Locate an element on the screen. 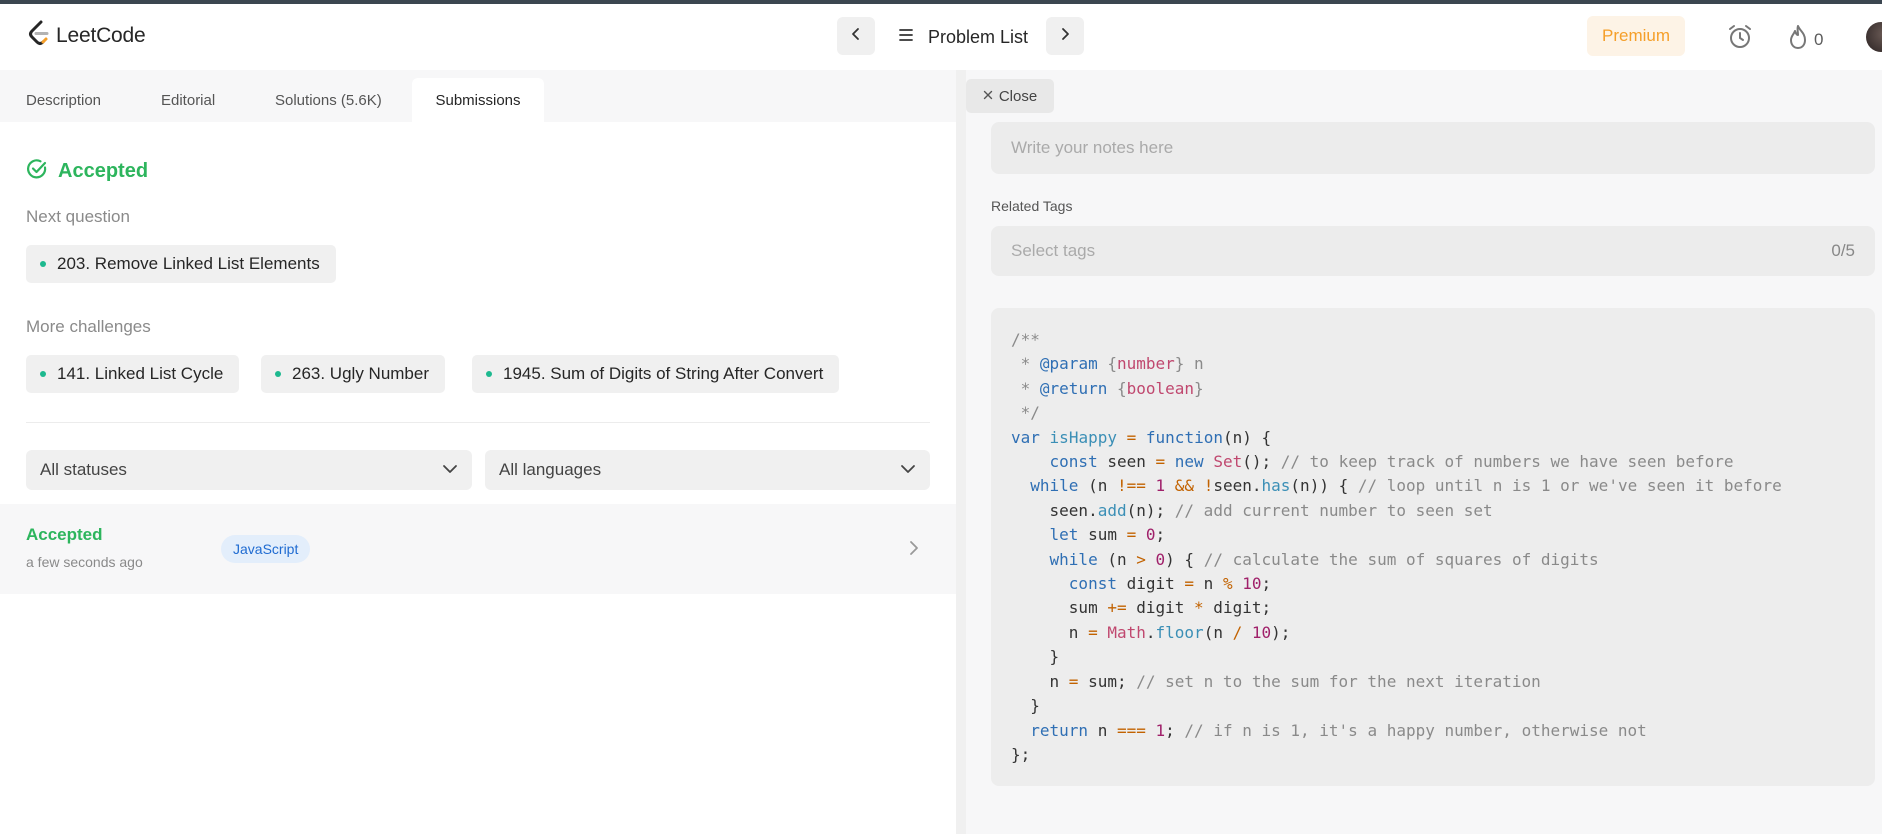 This screenshot has height=834, width=1882. check-circle-icon is located at coordinates (37, 171).